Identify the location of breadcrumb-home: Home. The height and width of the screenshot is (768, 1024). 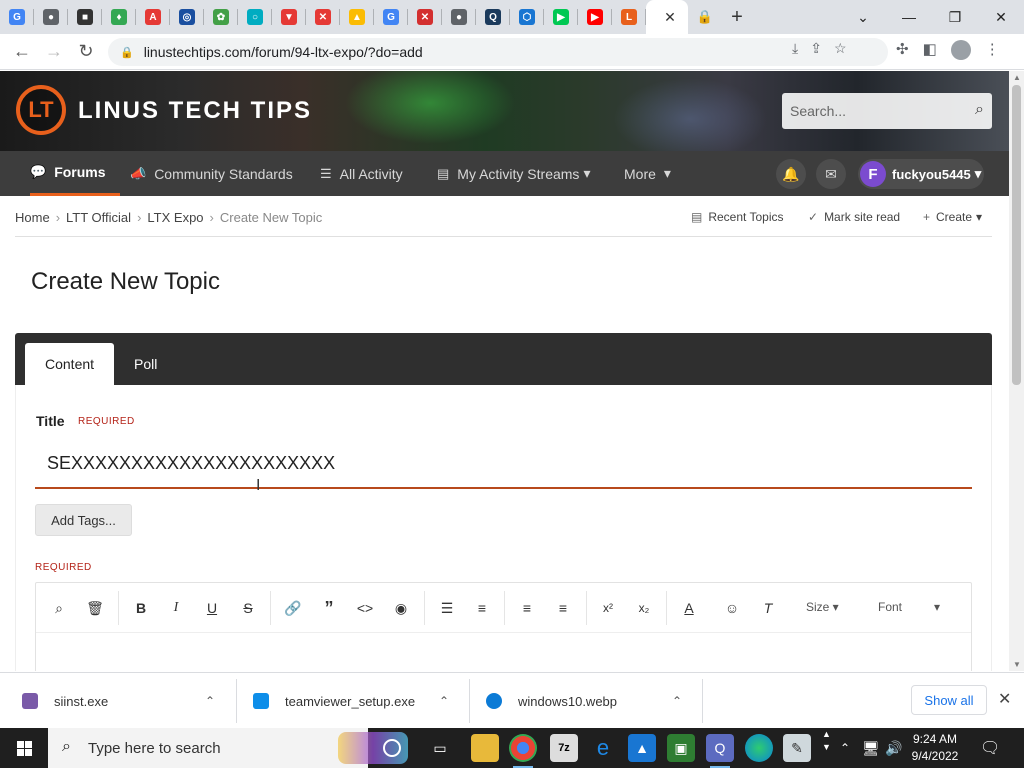
(32, 217).